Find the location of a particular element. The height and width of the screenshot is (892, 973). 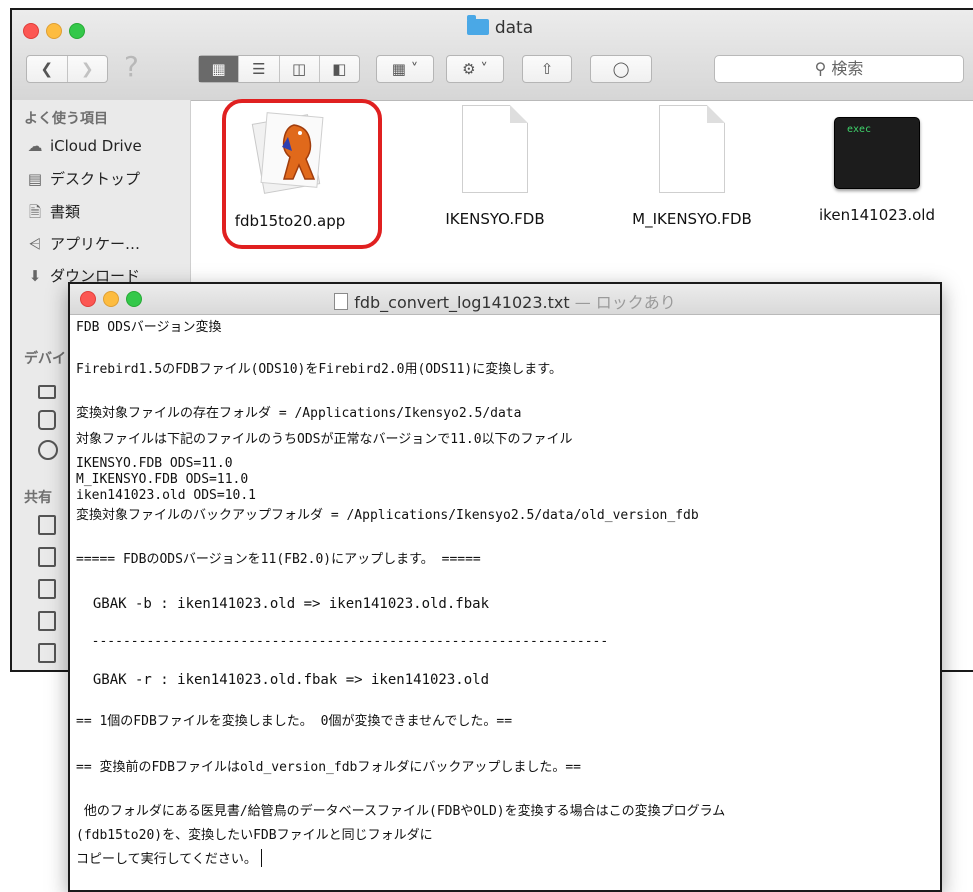

window-title: data is located at coordinates (492, 26).